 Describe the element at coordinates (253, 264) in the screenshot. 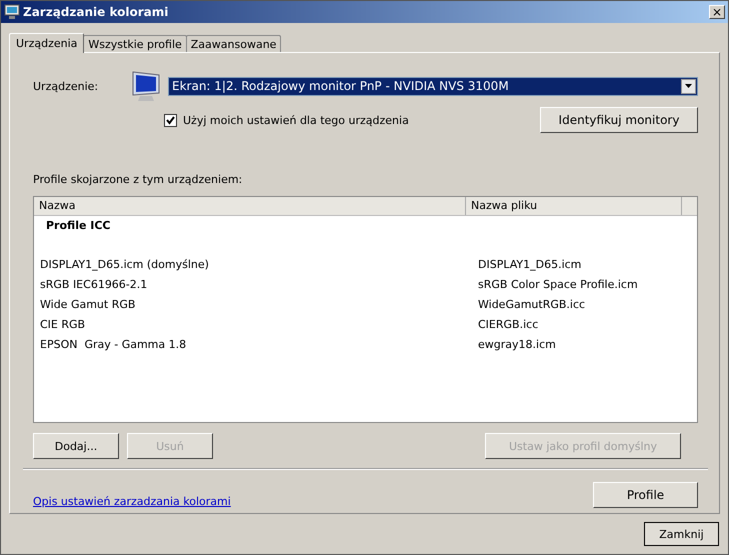

I see `profile-name: DISPLAY1_D65.icm (domyślne)` at that location.